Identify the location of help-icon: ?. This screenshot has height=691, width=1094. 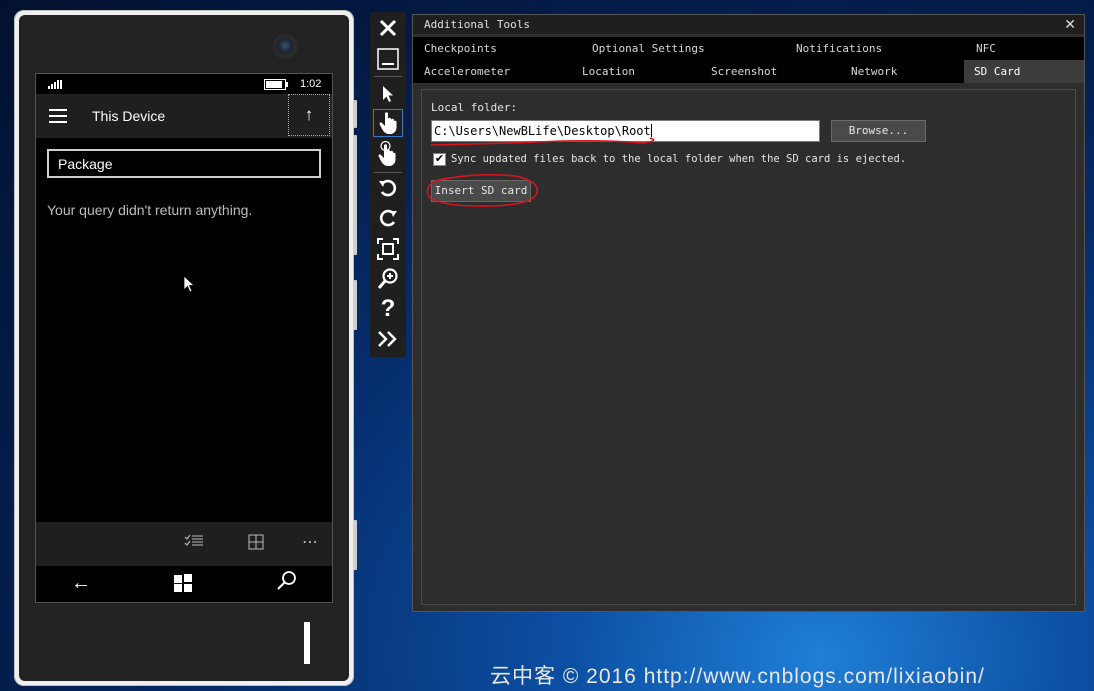
(388, 308).